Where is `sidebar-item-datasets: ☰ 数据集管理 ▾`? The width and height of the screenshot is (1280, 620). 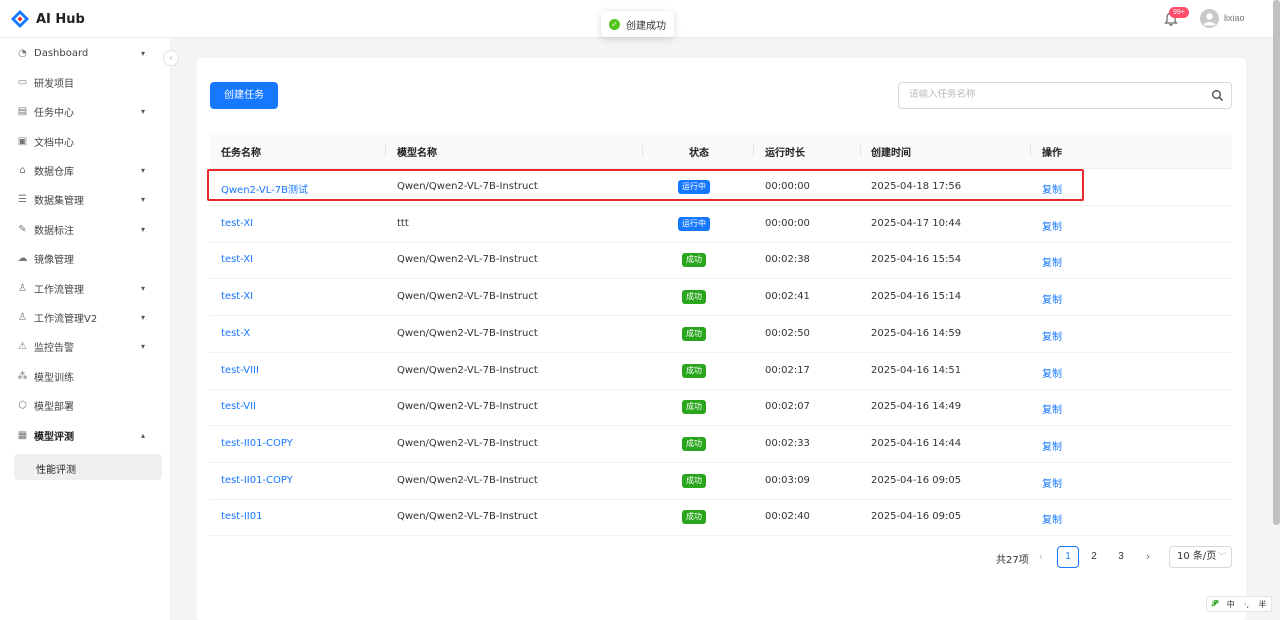
sidebar-item-datasets: ☰ 数据集管理 ▾ is located at coordinates (85, 199).